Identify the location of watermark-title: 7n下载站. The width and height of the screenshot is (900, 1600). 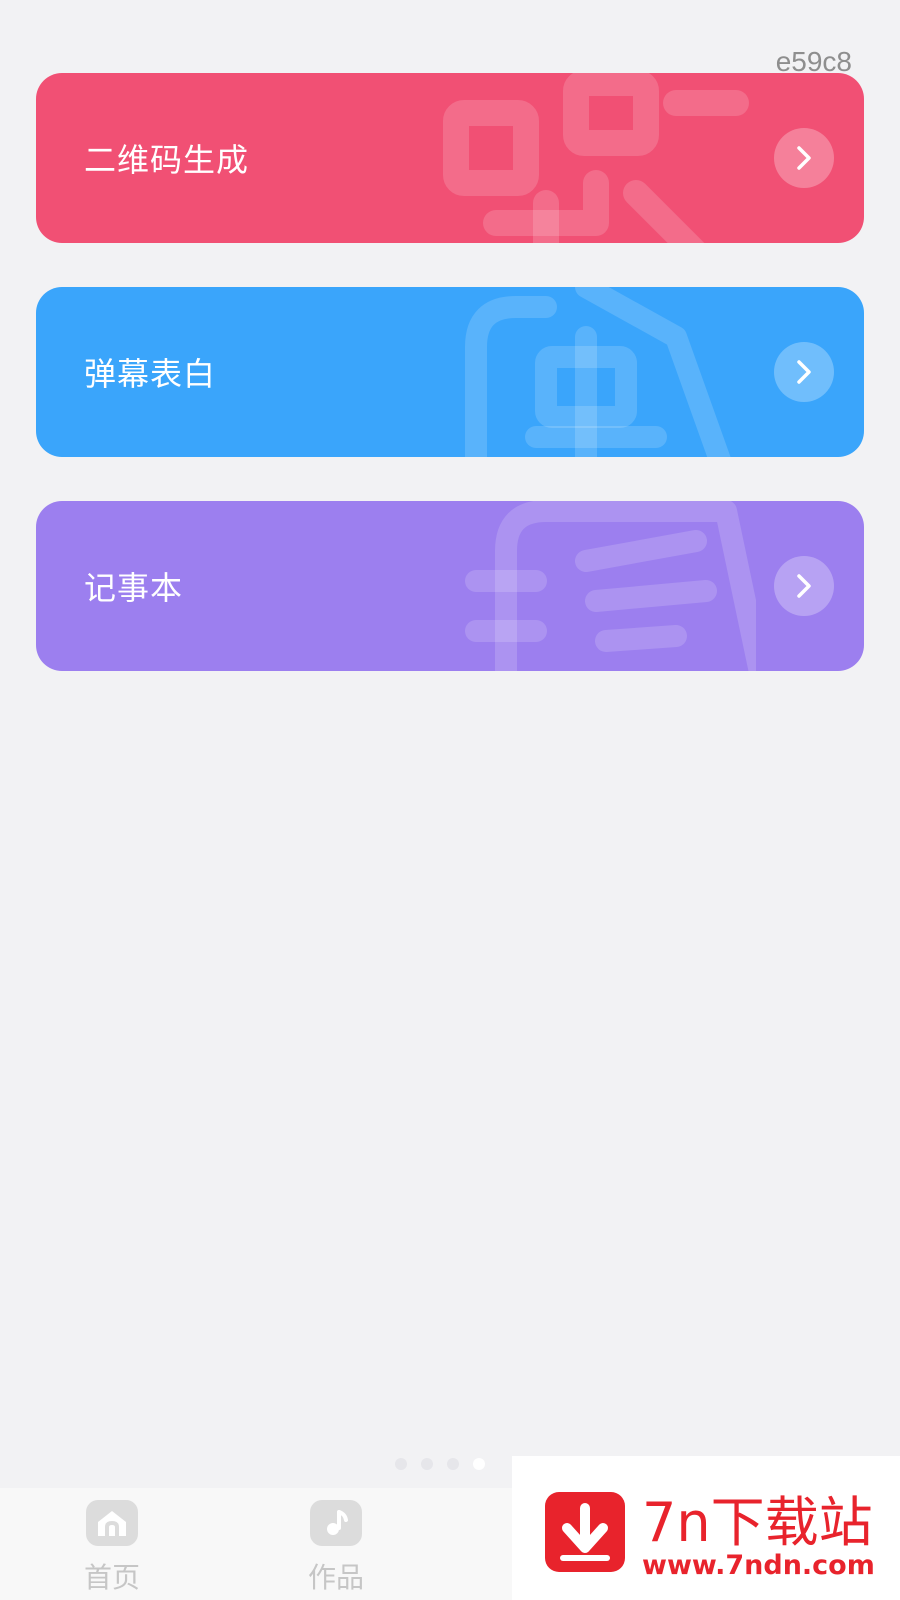
(757, 1522).